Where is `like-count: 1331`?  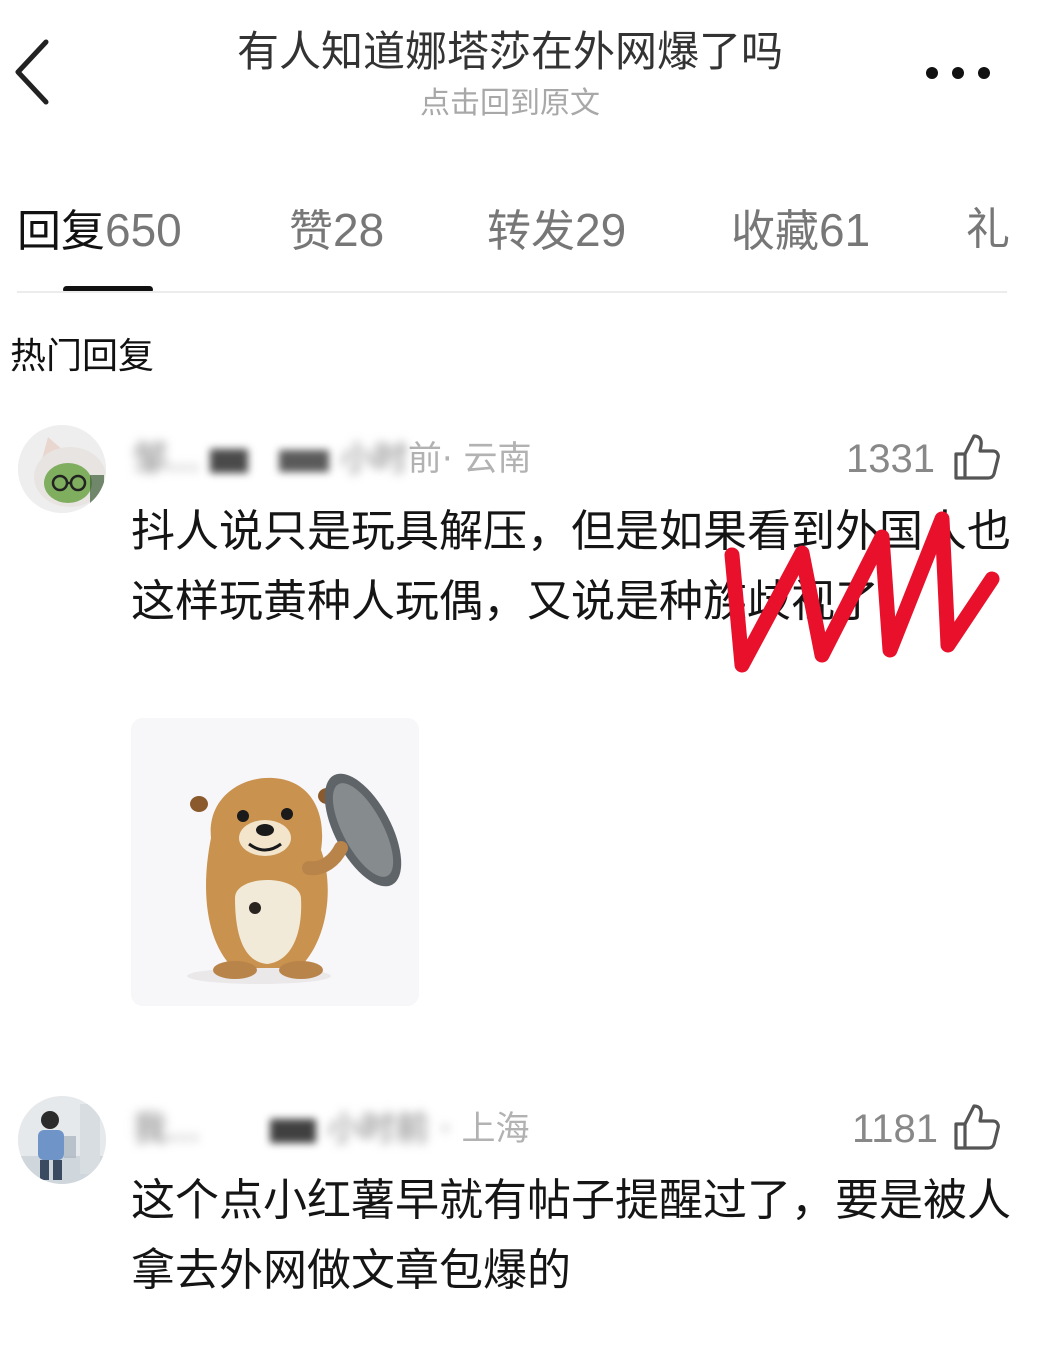 like-count: 1331 is located at coordinates (890, 459).